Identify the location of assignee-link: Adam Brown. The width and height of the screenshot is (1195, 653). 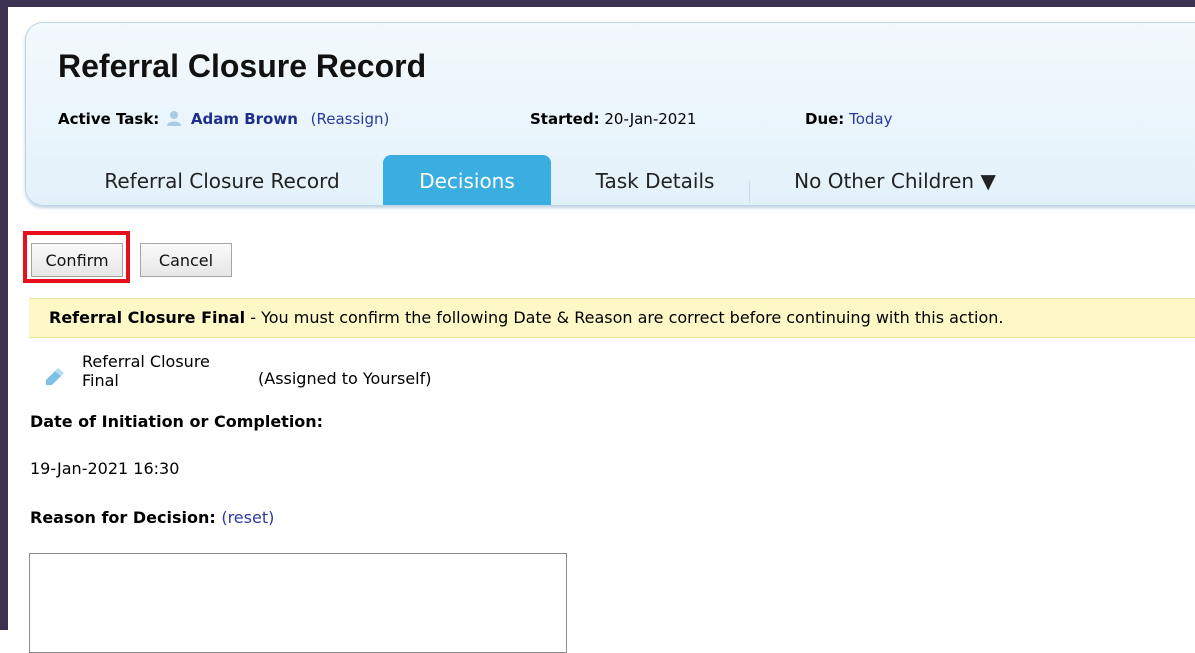
(244, 119).